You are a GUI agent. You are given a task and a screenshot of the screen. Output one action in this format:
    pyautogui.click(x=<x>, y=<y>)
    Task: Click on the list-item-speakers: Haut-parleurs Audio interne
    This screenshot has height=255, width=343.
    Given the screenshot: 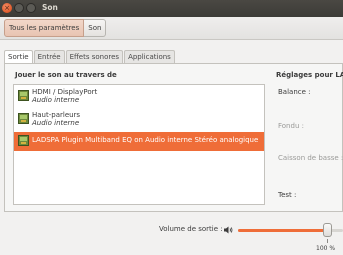 What is the action you would take?
    pyautogui.click(x=139, y=119)
    